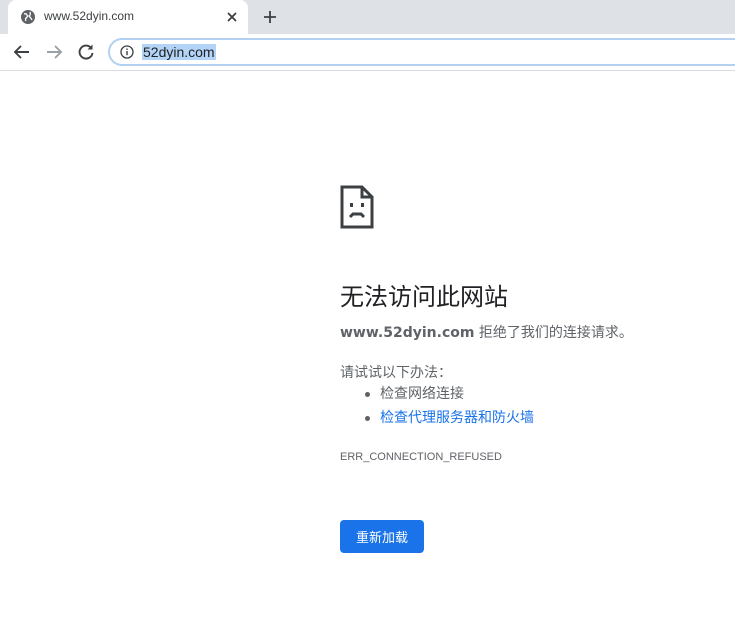  What do you see at coordinates (367, 17) in the screenshot?
I see `tab-strip: www.52dyin.com` at bounding box center [367, 17].